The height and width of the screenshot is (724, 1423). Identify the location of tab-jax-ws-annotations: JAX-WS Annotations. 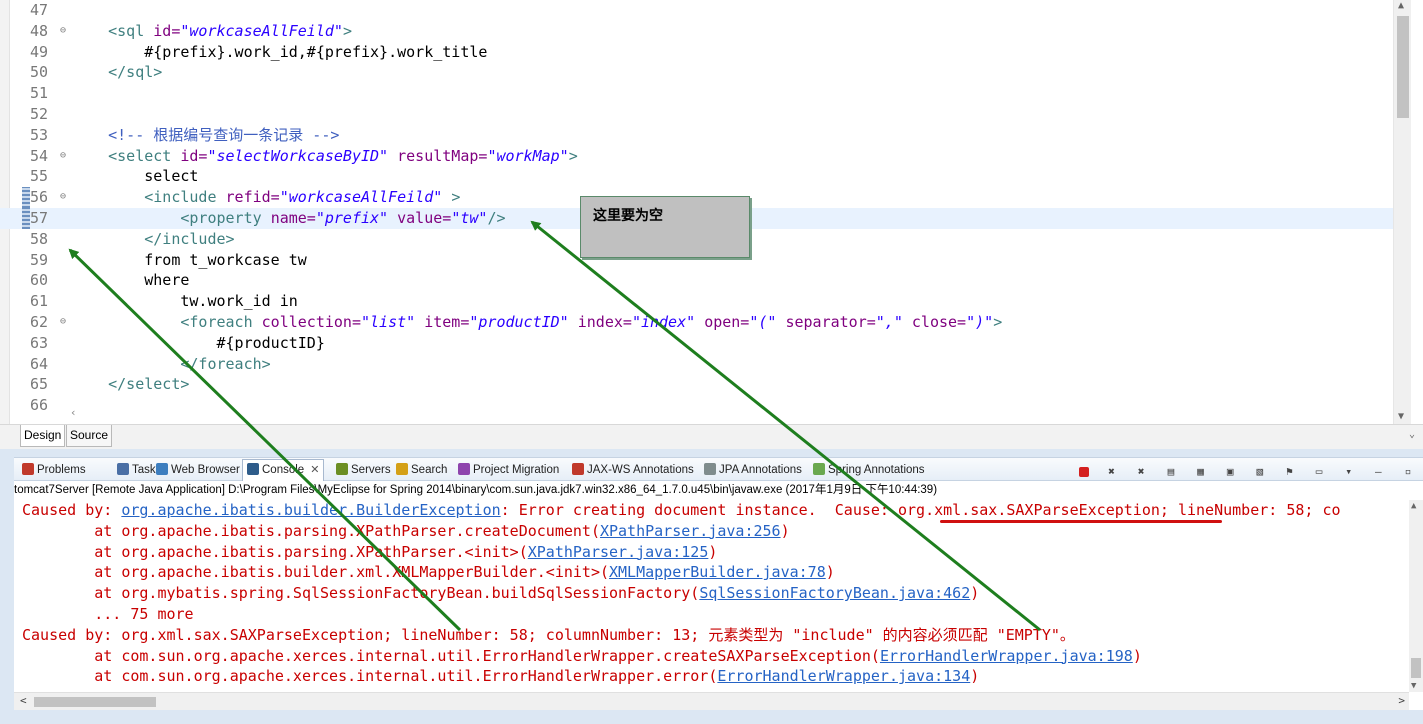
(633, 470).